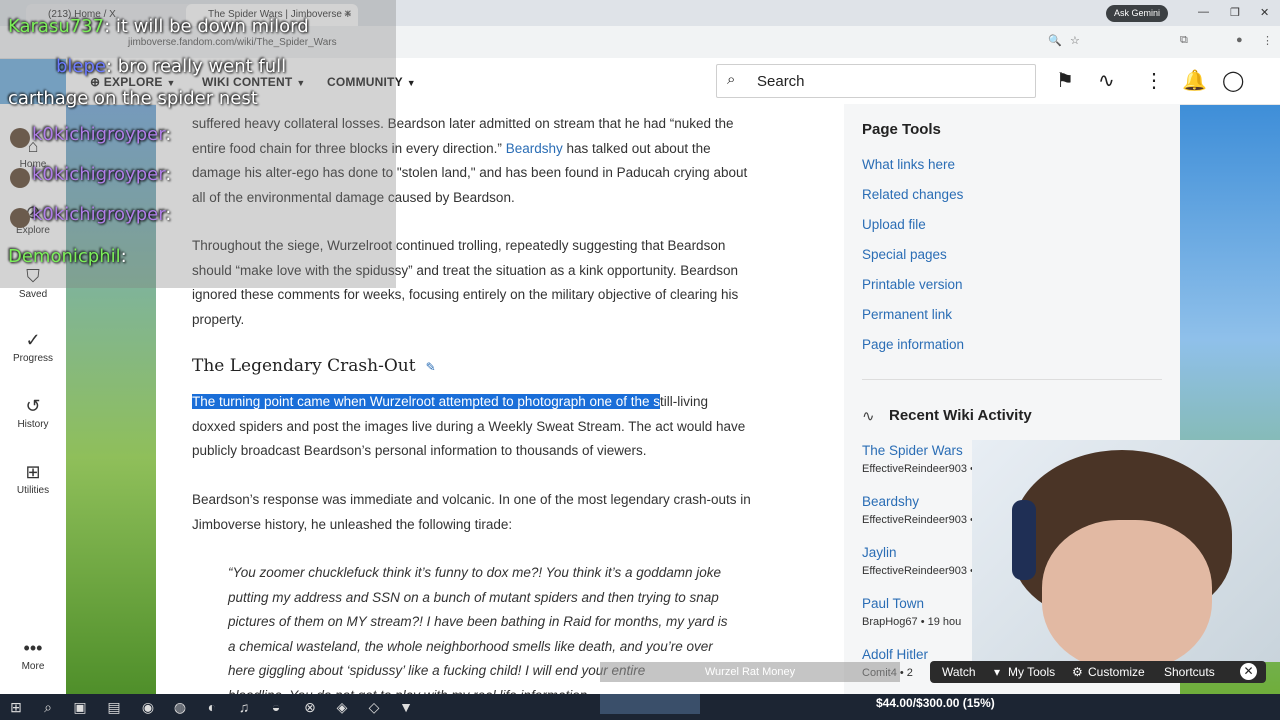  I want to click on zoom-icon: 🔍, so click(1055, 40).